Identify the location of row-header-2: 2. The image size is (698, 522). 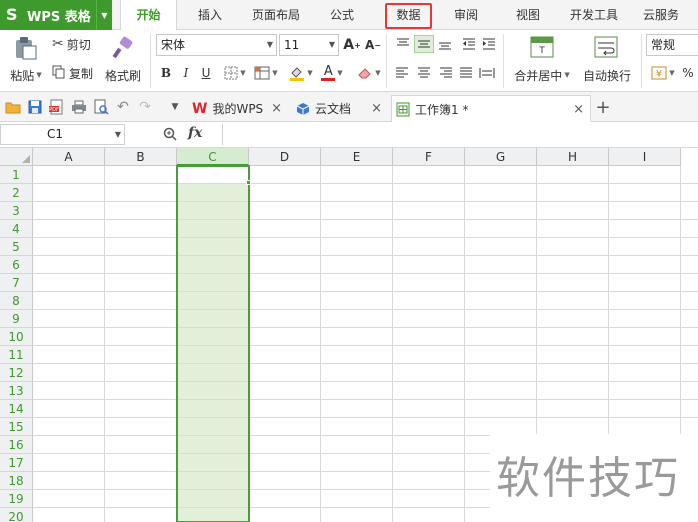
(16, 193).